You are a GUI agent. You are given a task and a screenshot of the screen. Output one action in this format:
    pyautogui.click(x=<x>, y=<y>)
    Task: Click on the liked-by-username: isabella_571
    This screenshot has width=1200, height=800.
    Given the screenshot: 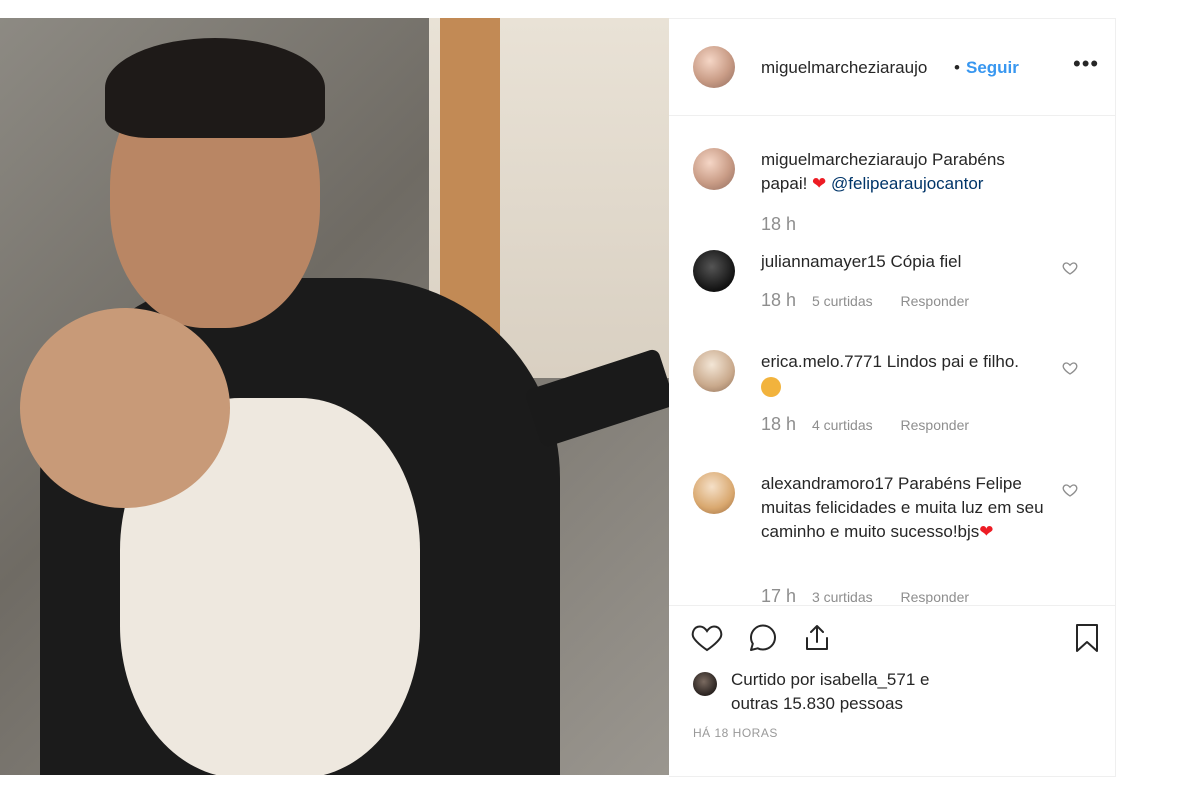 What is the action you would take?
    pyautogui.click(x=867, y=679)
    